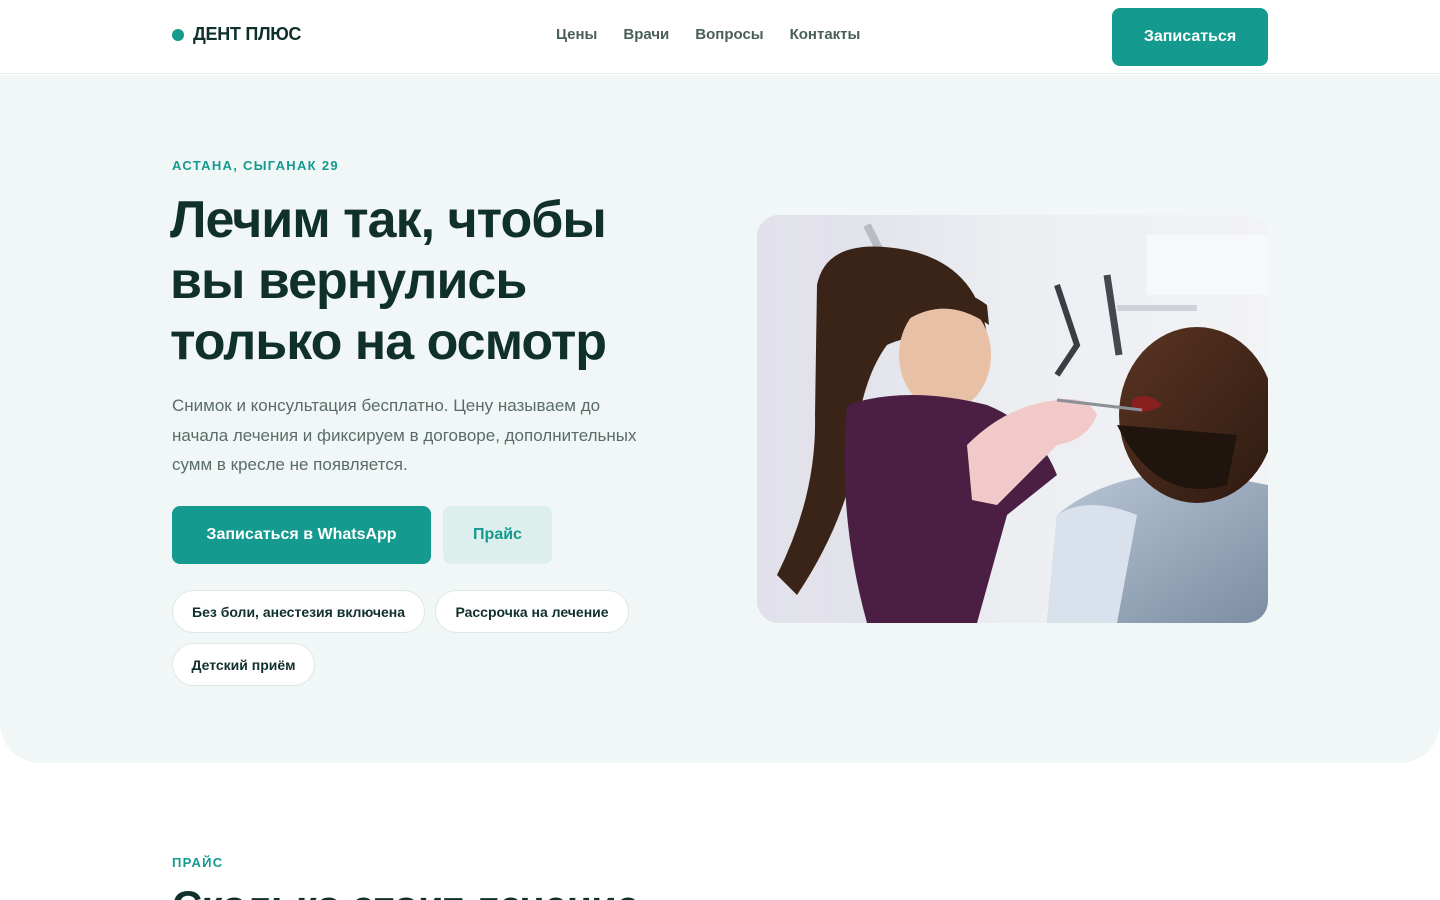  Describe the element at coordinates (497, 535) in the screenshot. I see `price-button: Прайс` at that location.